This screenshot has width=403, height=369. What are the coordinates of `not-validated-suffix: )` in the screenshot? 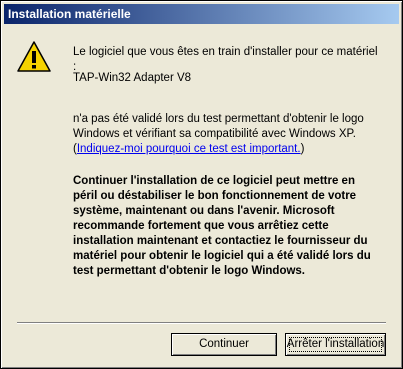 It's located at (302, 149).